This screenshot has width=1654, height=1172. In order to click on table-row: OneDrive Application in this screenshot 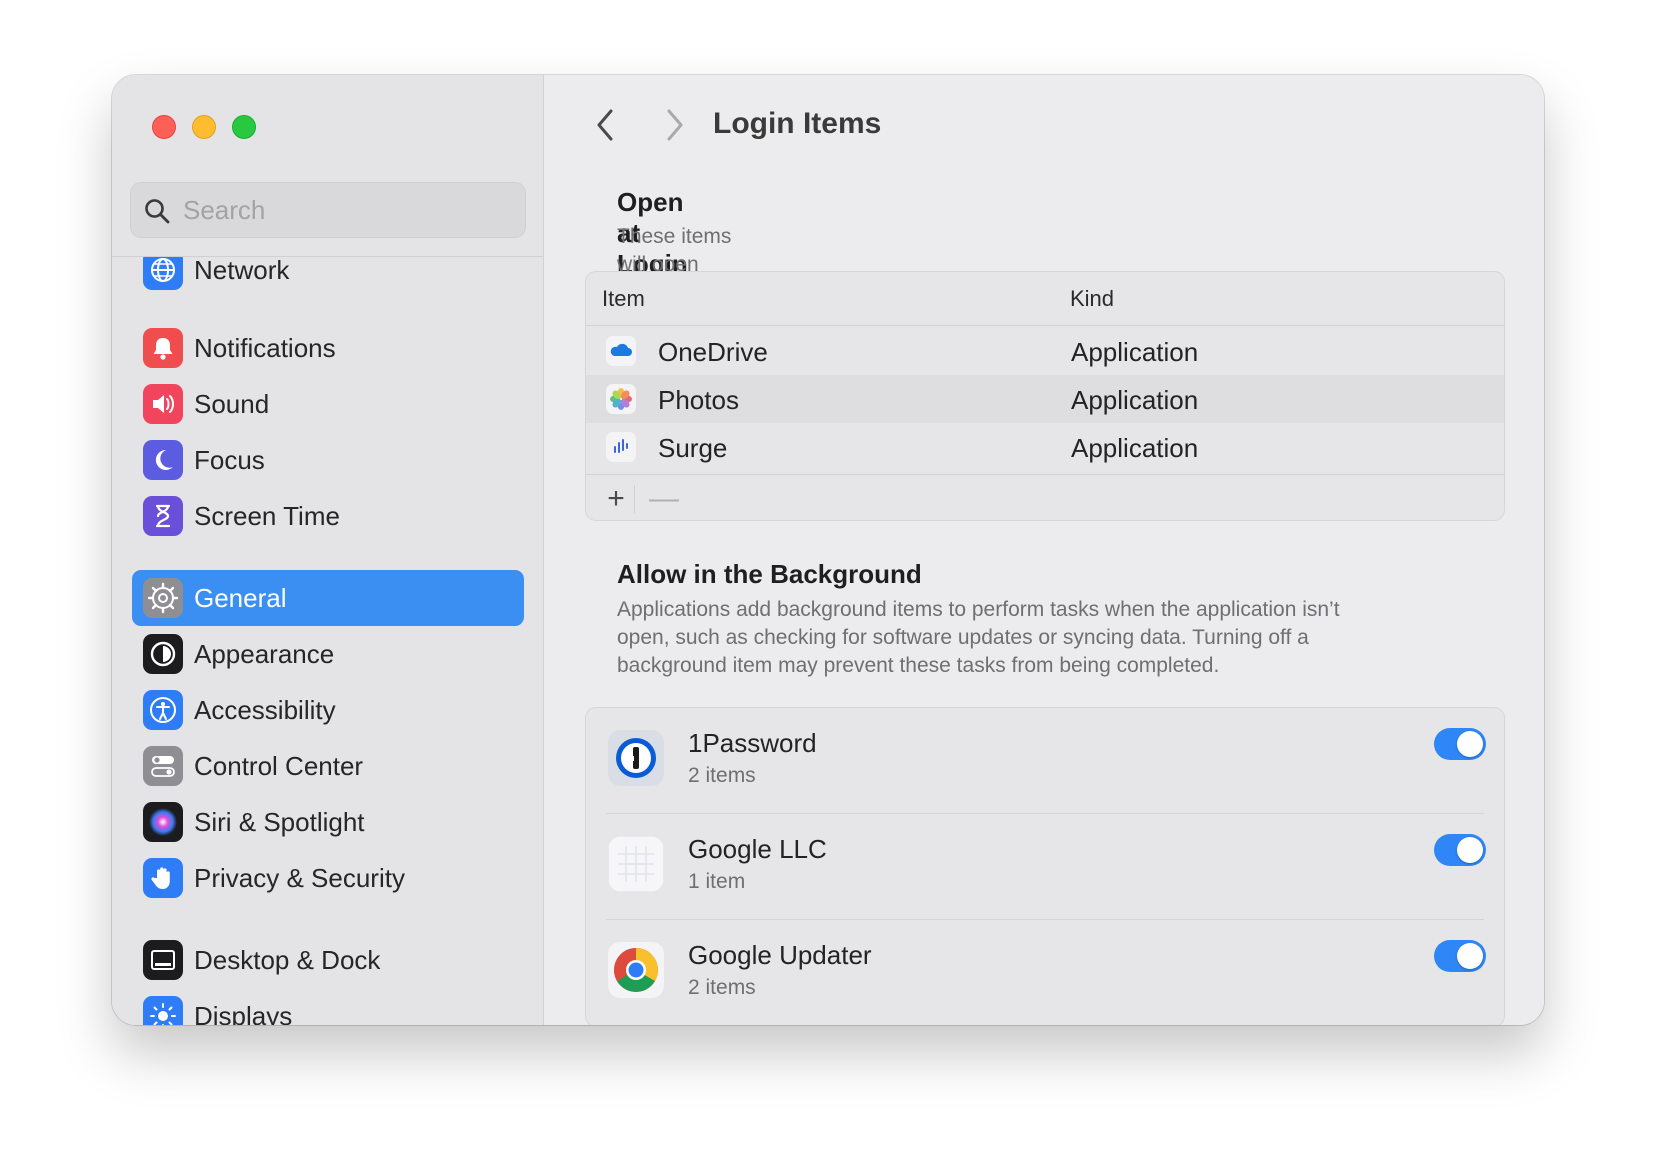, I will do `click(1045, 351)`.